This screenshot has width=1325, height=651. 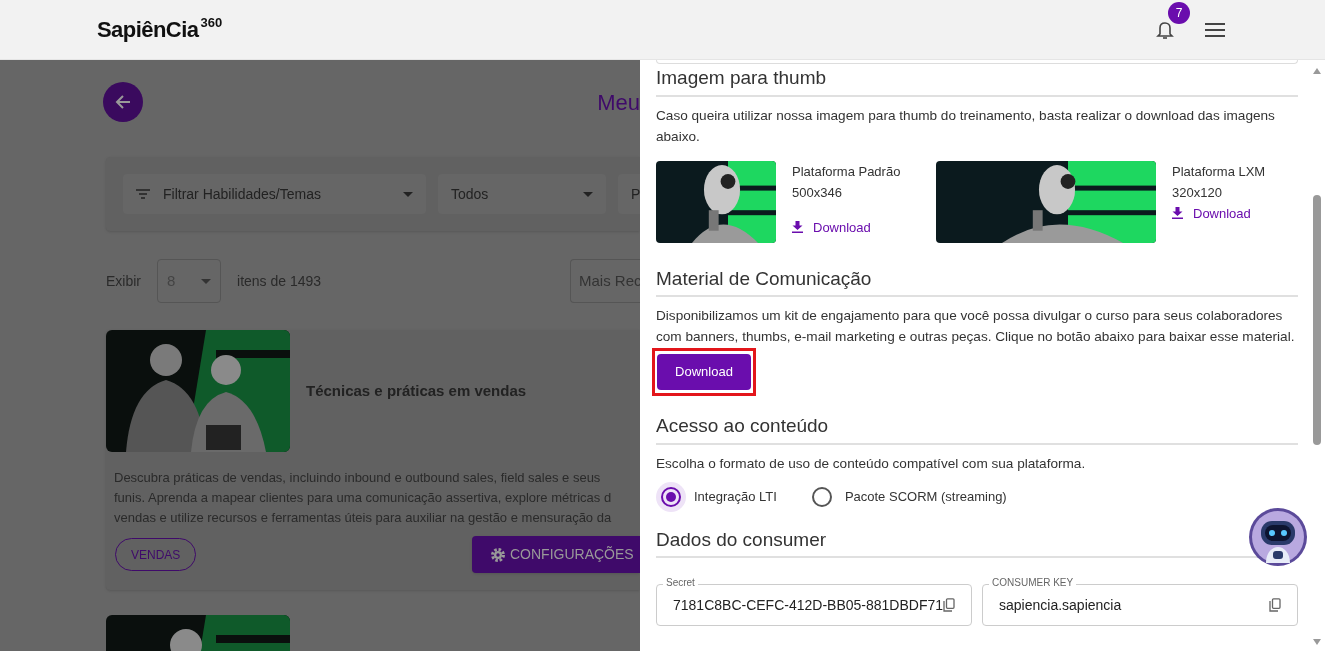 I want to click on filter-select: Todos, so click(x=522, y=194).